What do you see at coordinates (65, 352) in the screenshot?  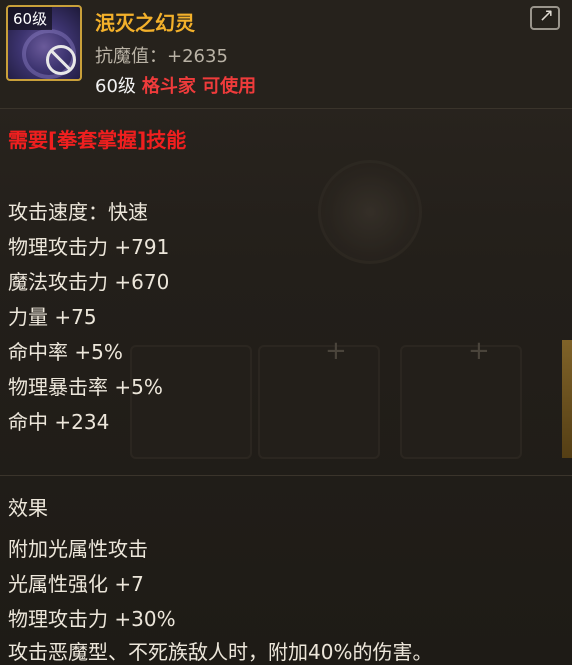 I see `stat-line: 命中率 +5%` at bounding box center [65, 352].